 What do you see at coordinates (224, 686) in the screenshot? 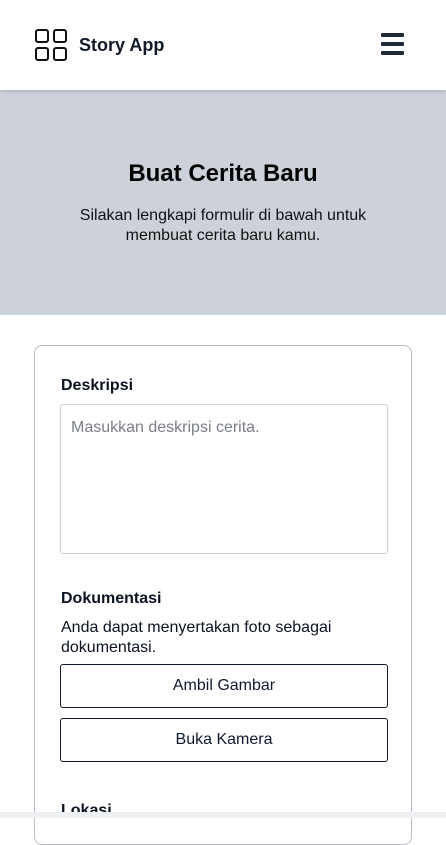
I see `take-picture-button: Ambil Gambar` at bounding box center [224, 686].